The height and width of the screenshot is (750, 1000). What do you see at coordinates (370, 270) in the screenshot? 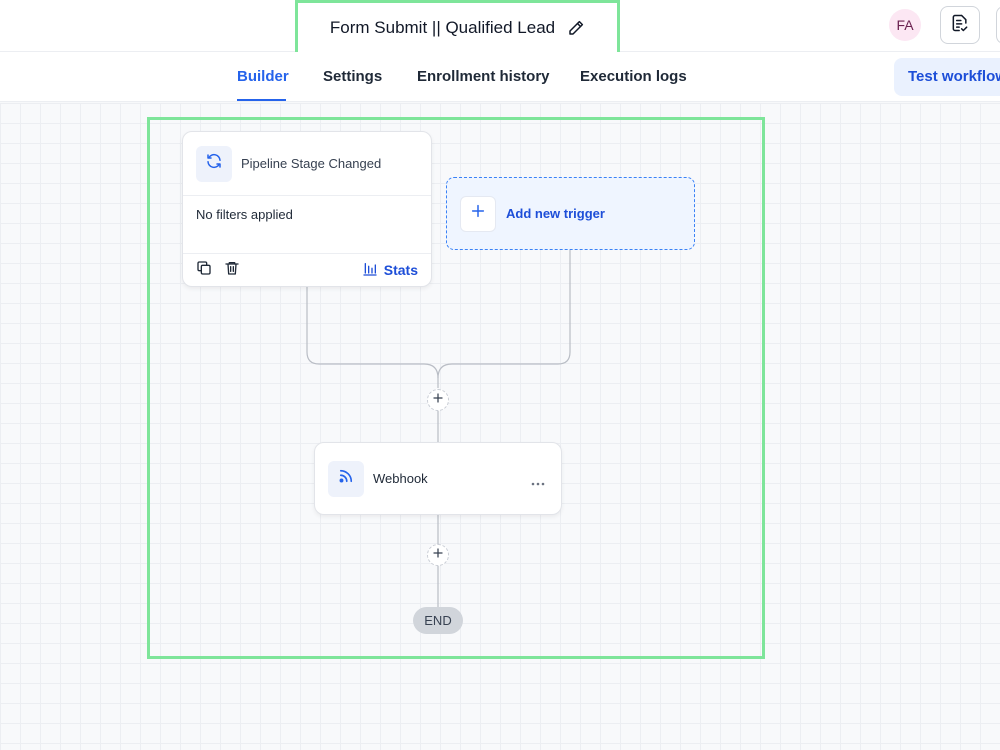
I see `bar-chart-icon` at bounding box center [370, 270].